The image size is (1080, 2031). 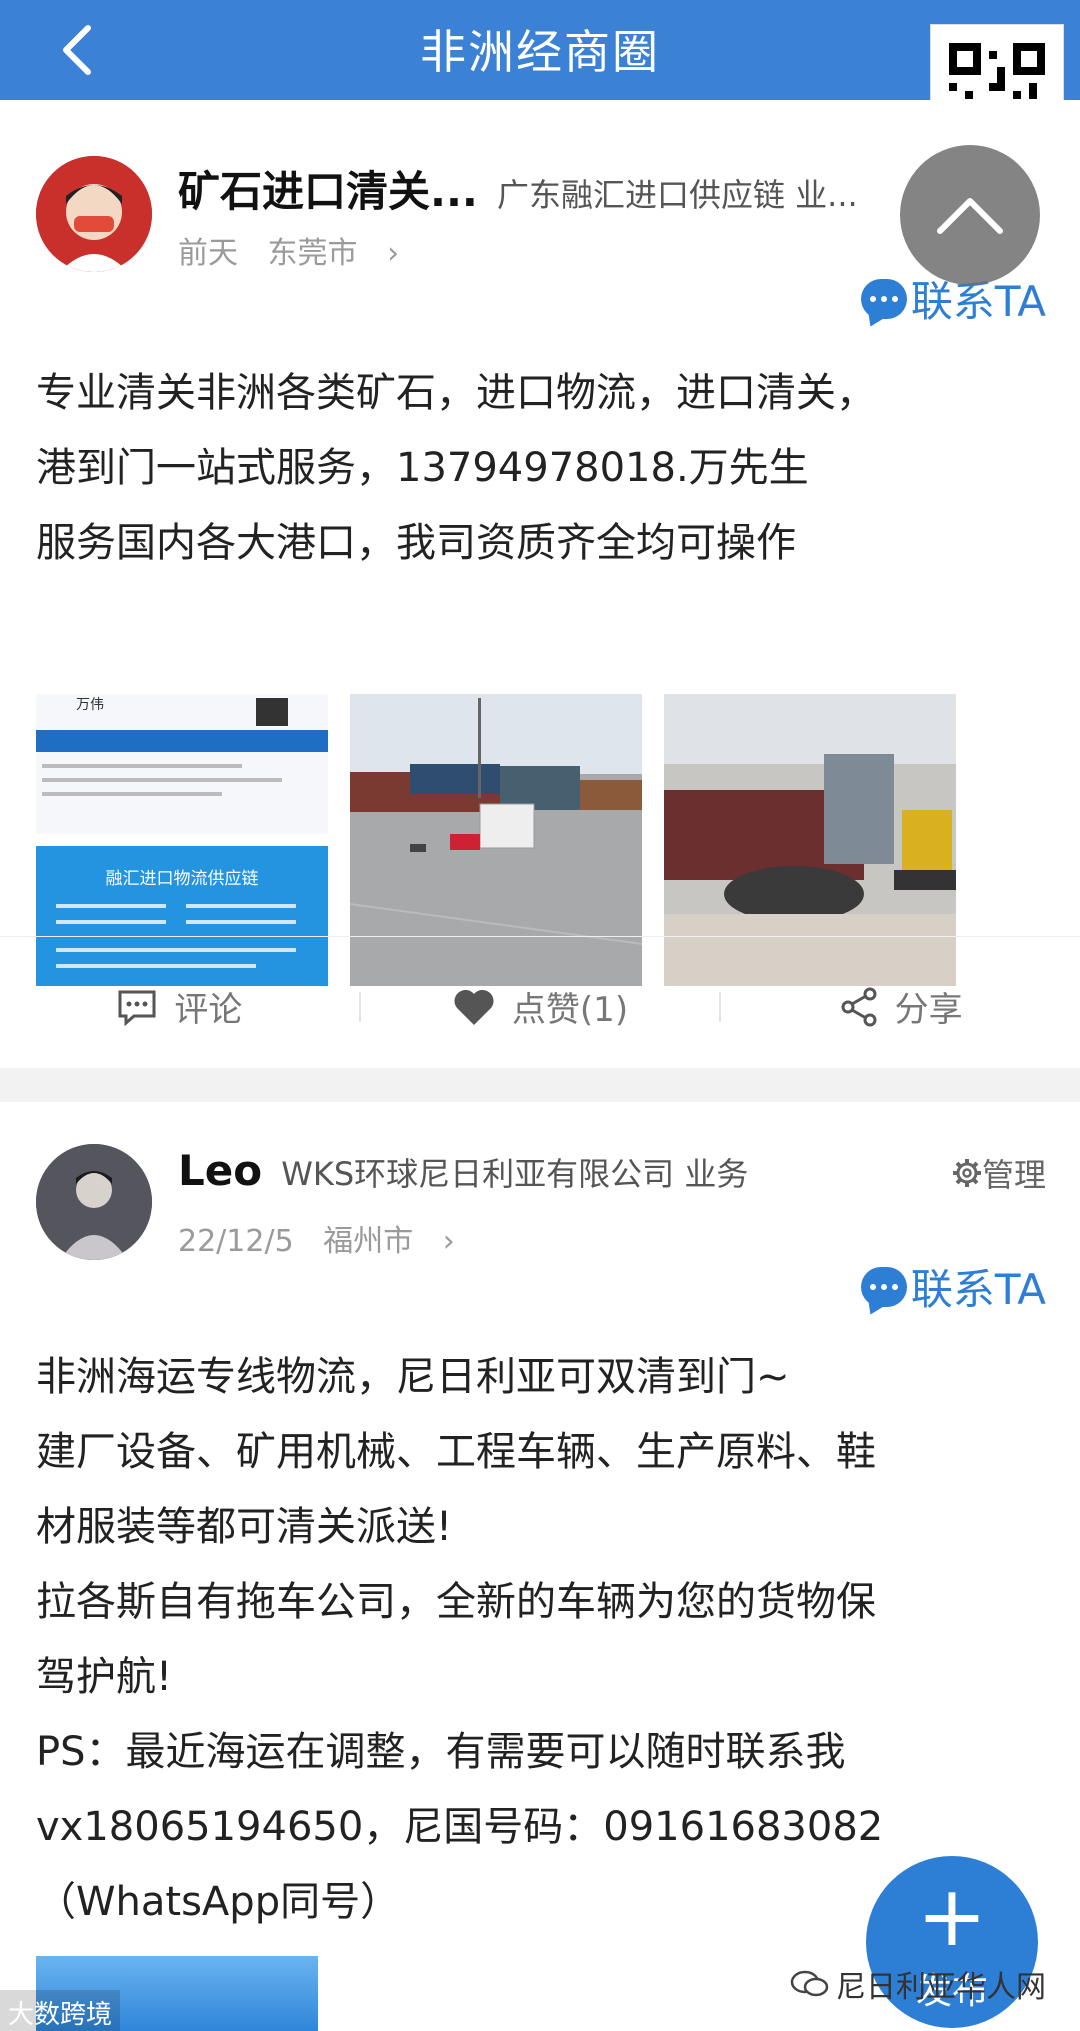 What do you see at coordinates (220, 1170) in the screenshot?
I see `author-name: Leo` at bounding box center [220, 1170].